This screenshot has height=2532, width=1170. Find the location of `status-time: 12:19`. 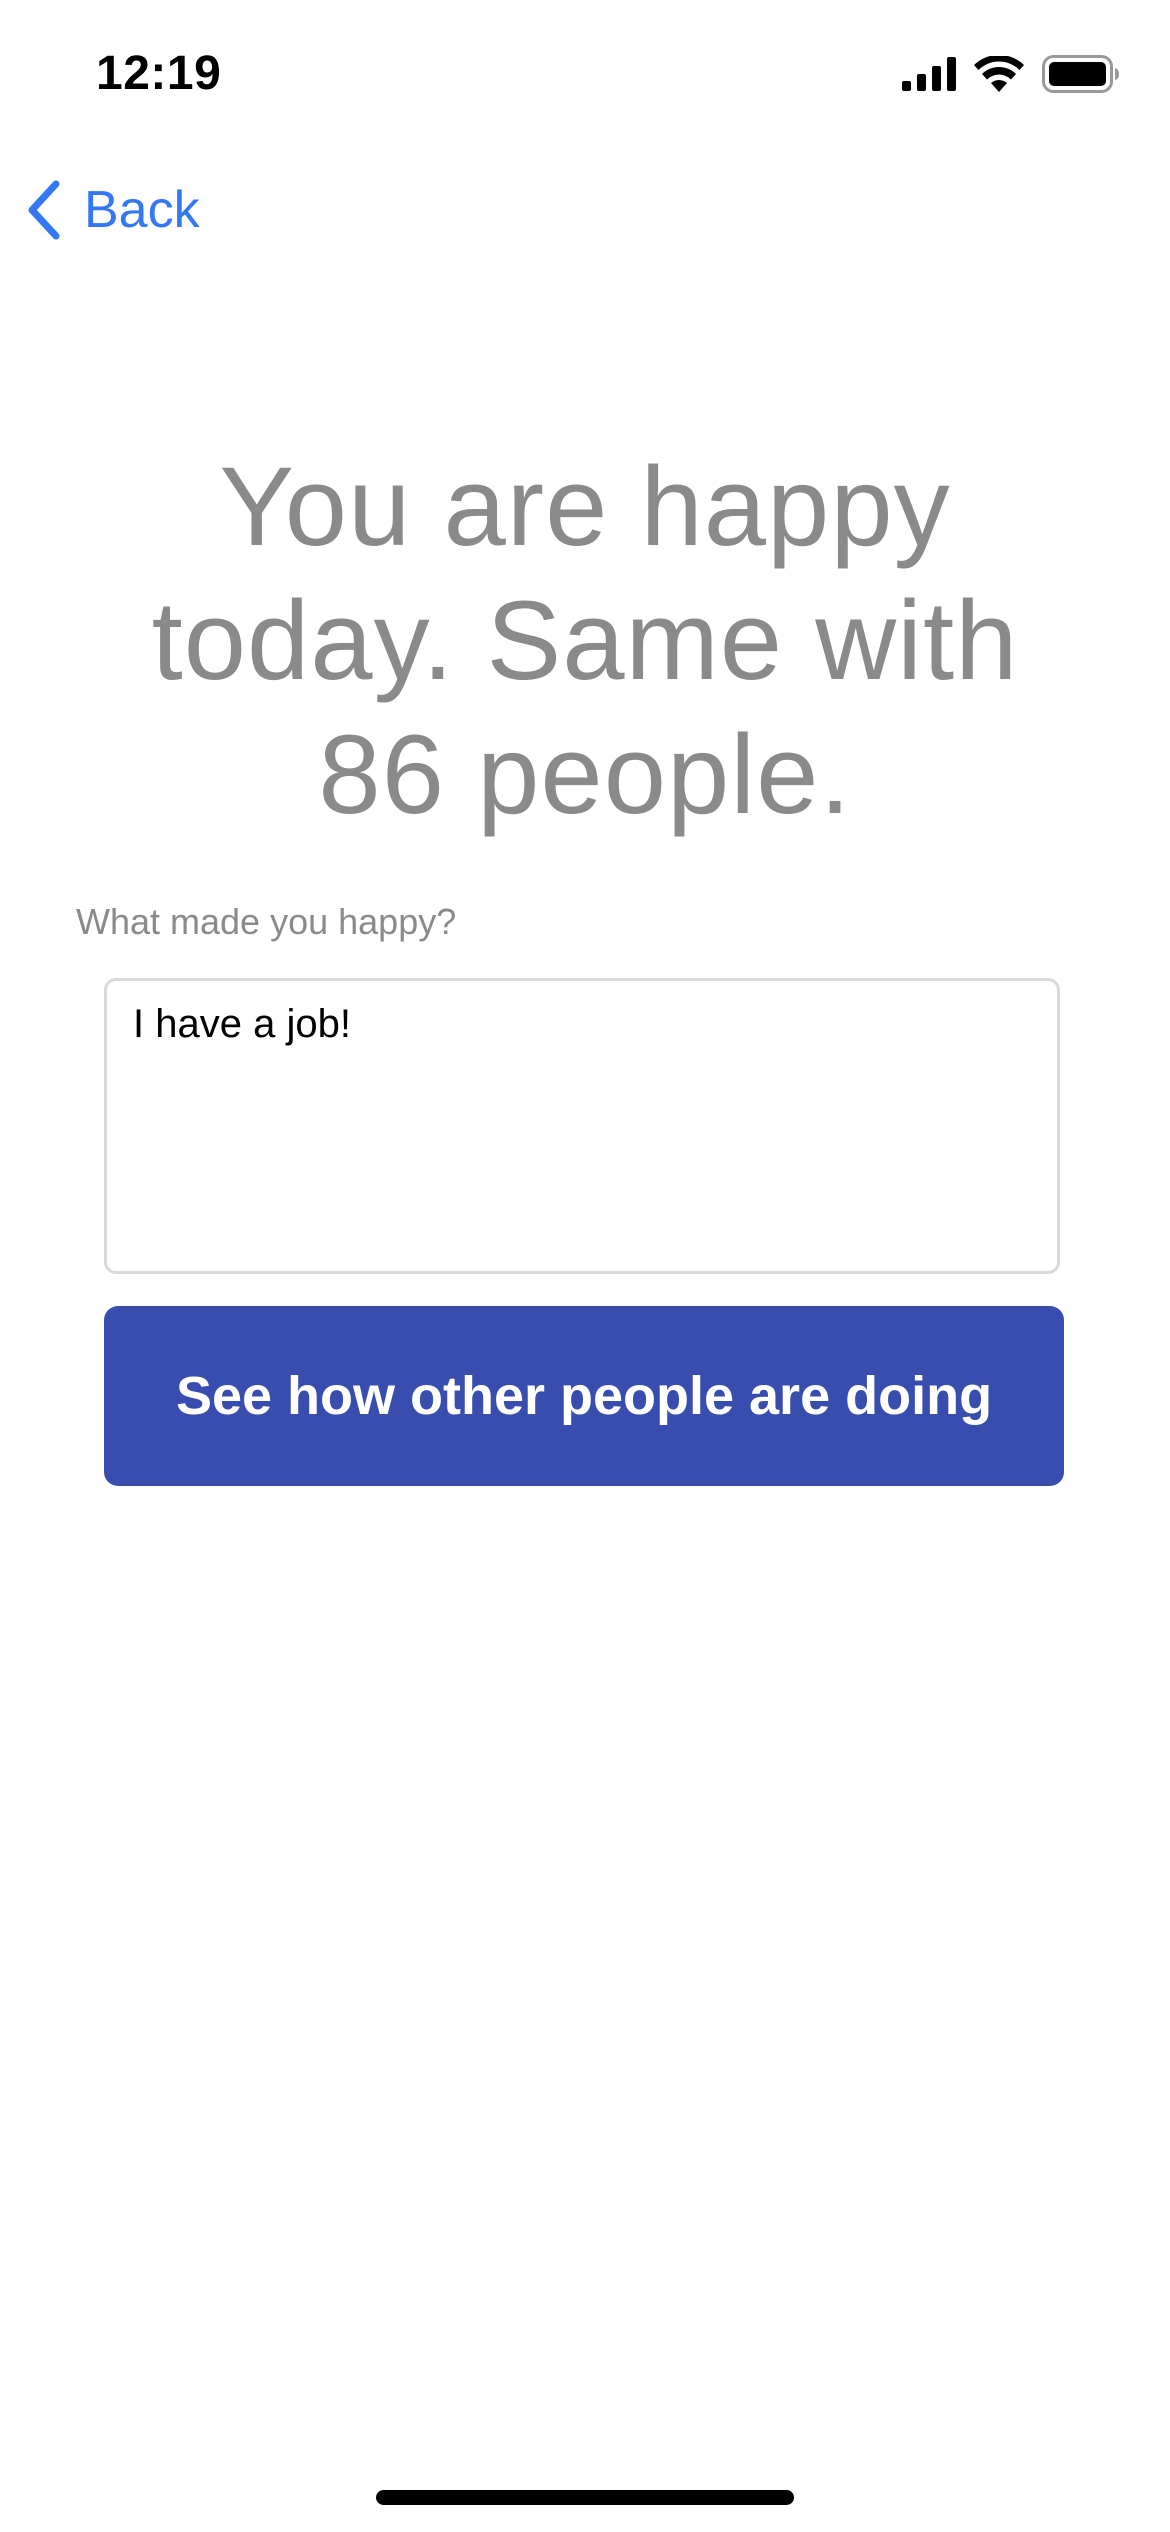

status-time: 12:19 is located at coordinates (159, 73).